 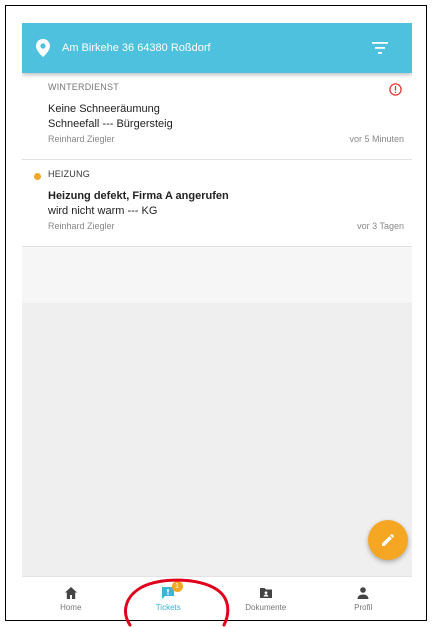 I want to click on nav-item-dokumente: Dokumente, so click(x=266, y=598).